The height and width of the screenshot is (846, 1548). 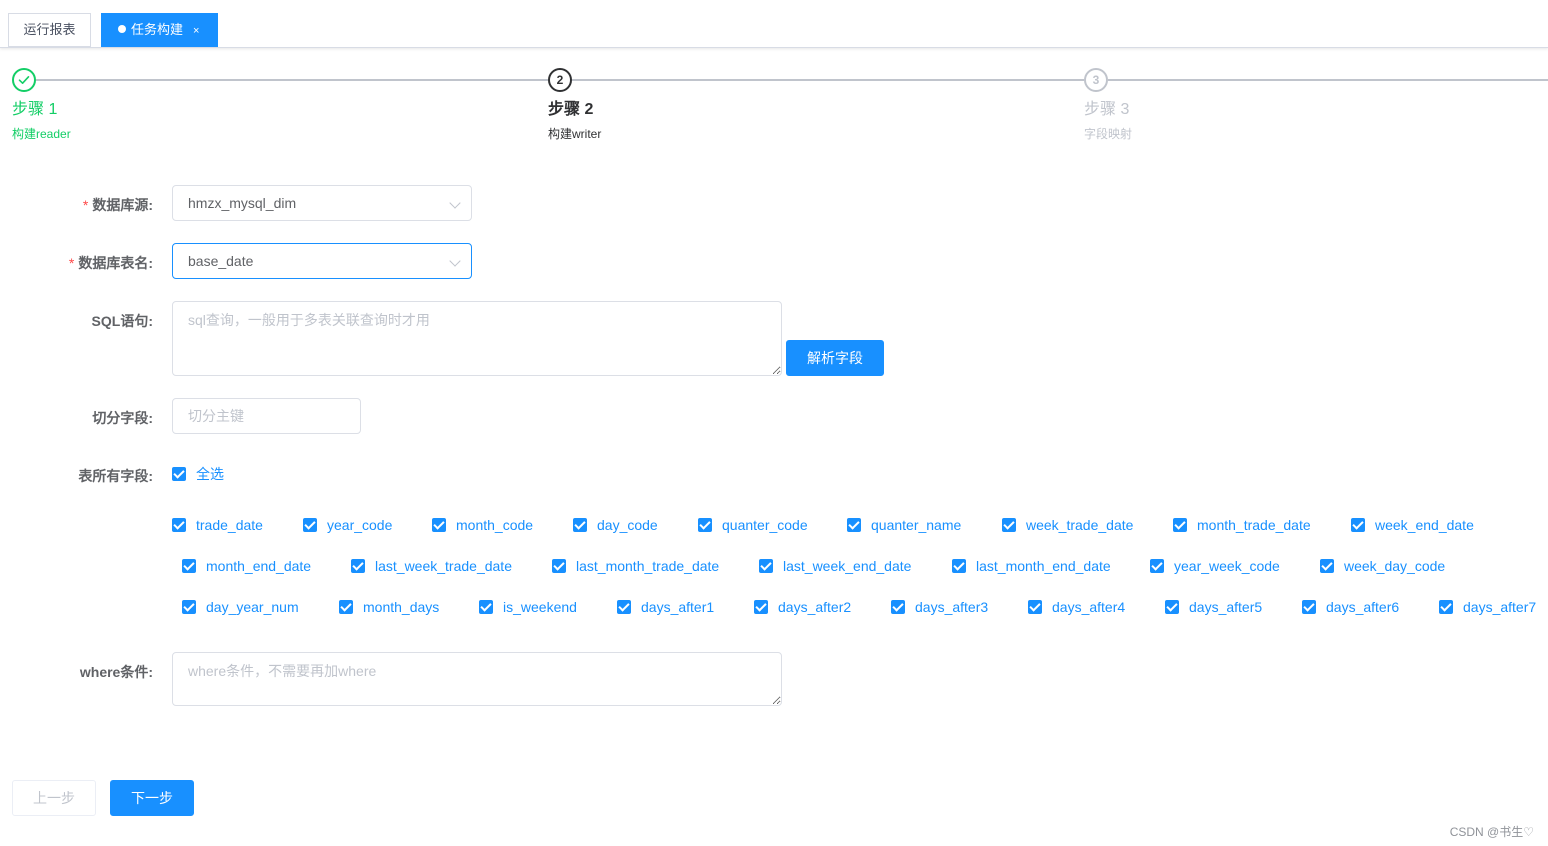 What do you see at coordinates (115, 476) in the screenshot?
I see `fields-label: 表所有字段:` at bounding box center [115, 476].